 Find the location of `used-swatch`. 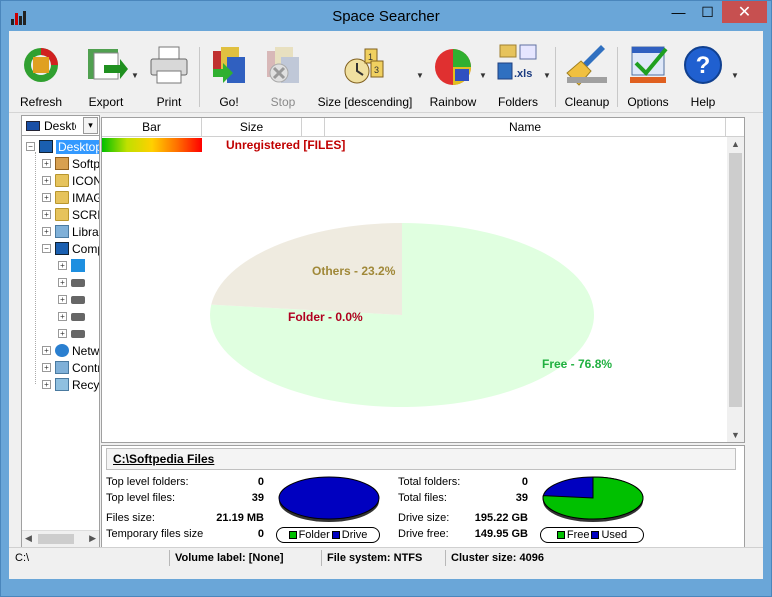

used-swatch is located at coordinates (595, 535).